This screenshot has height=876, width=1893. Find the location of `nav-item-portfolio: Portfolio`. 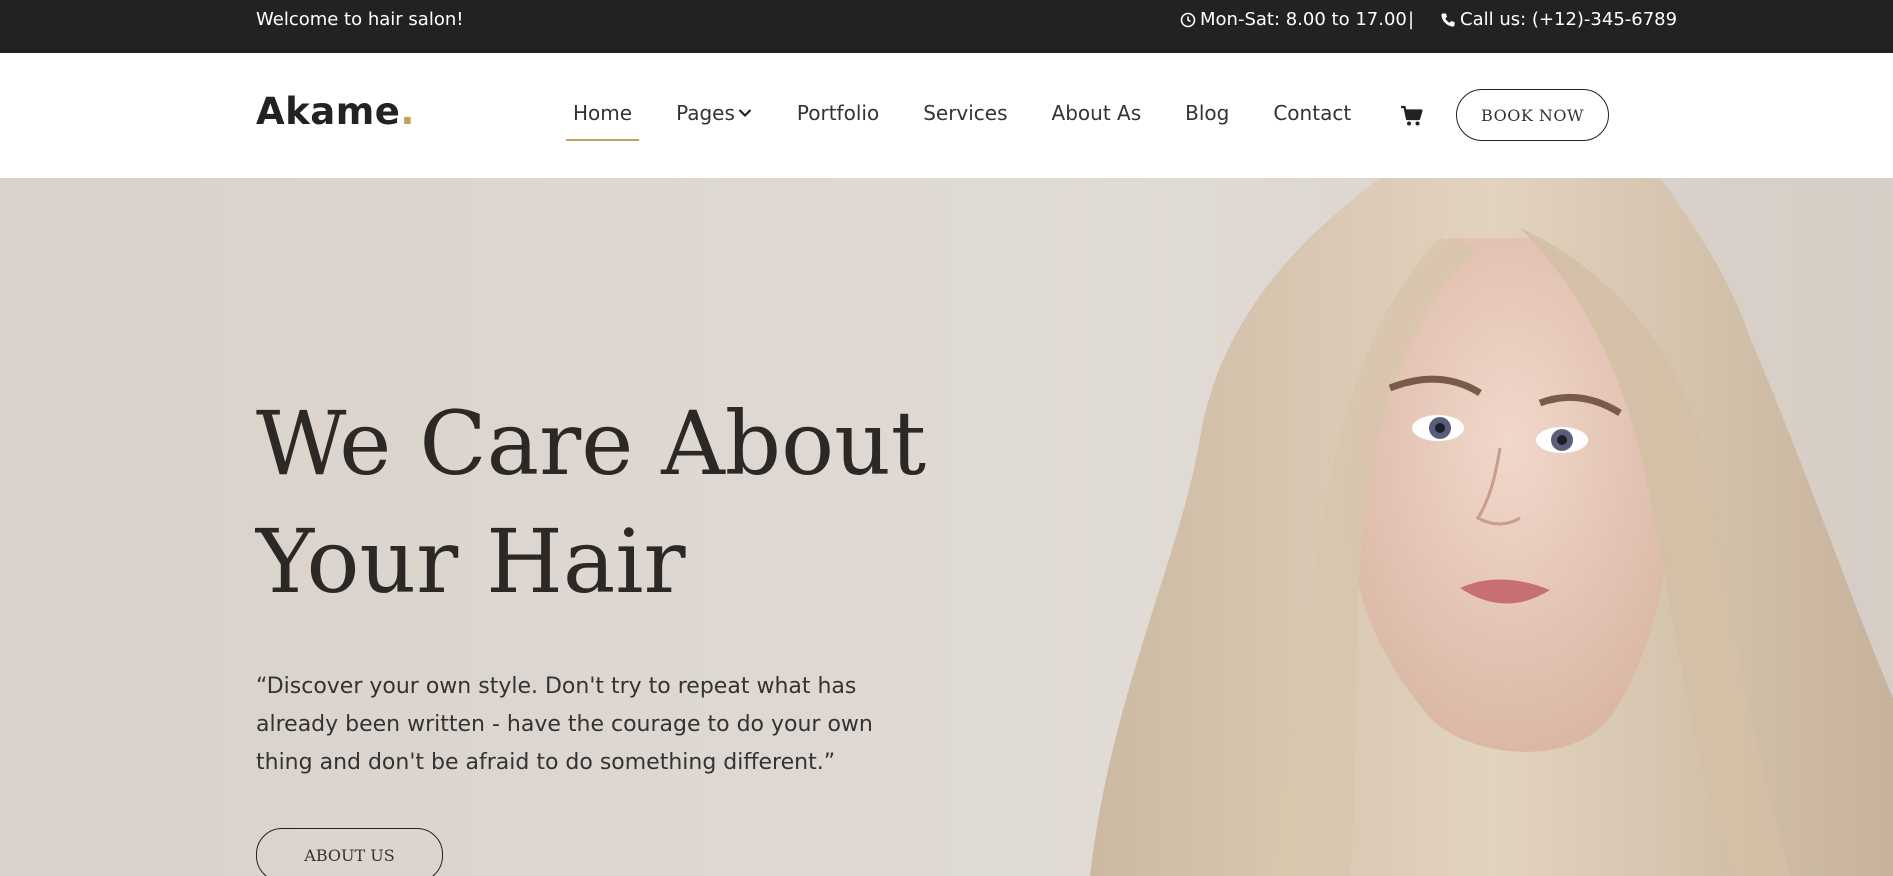

nav-item-portfolio: Portfolio is located at coordinates (838, 115).